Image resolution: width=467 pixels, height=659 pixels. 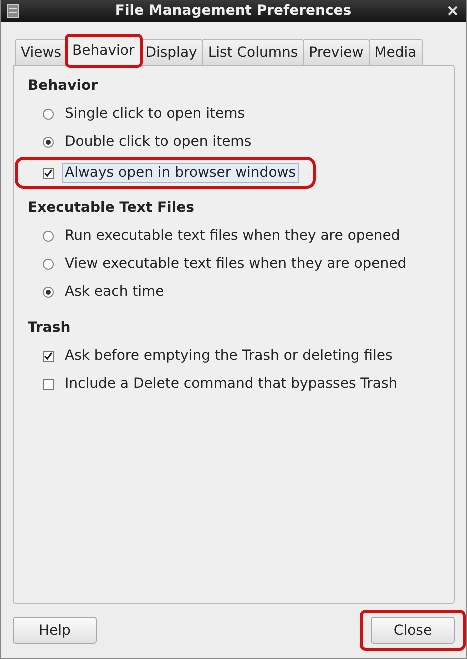 What do you see at coordinates (13, 11) in the screenshot?
I see `window-menu-icon` at bounding box center [13, 11].